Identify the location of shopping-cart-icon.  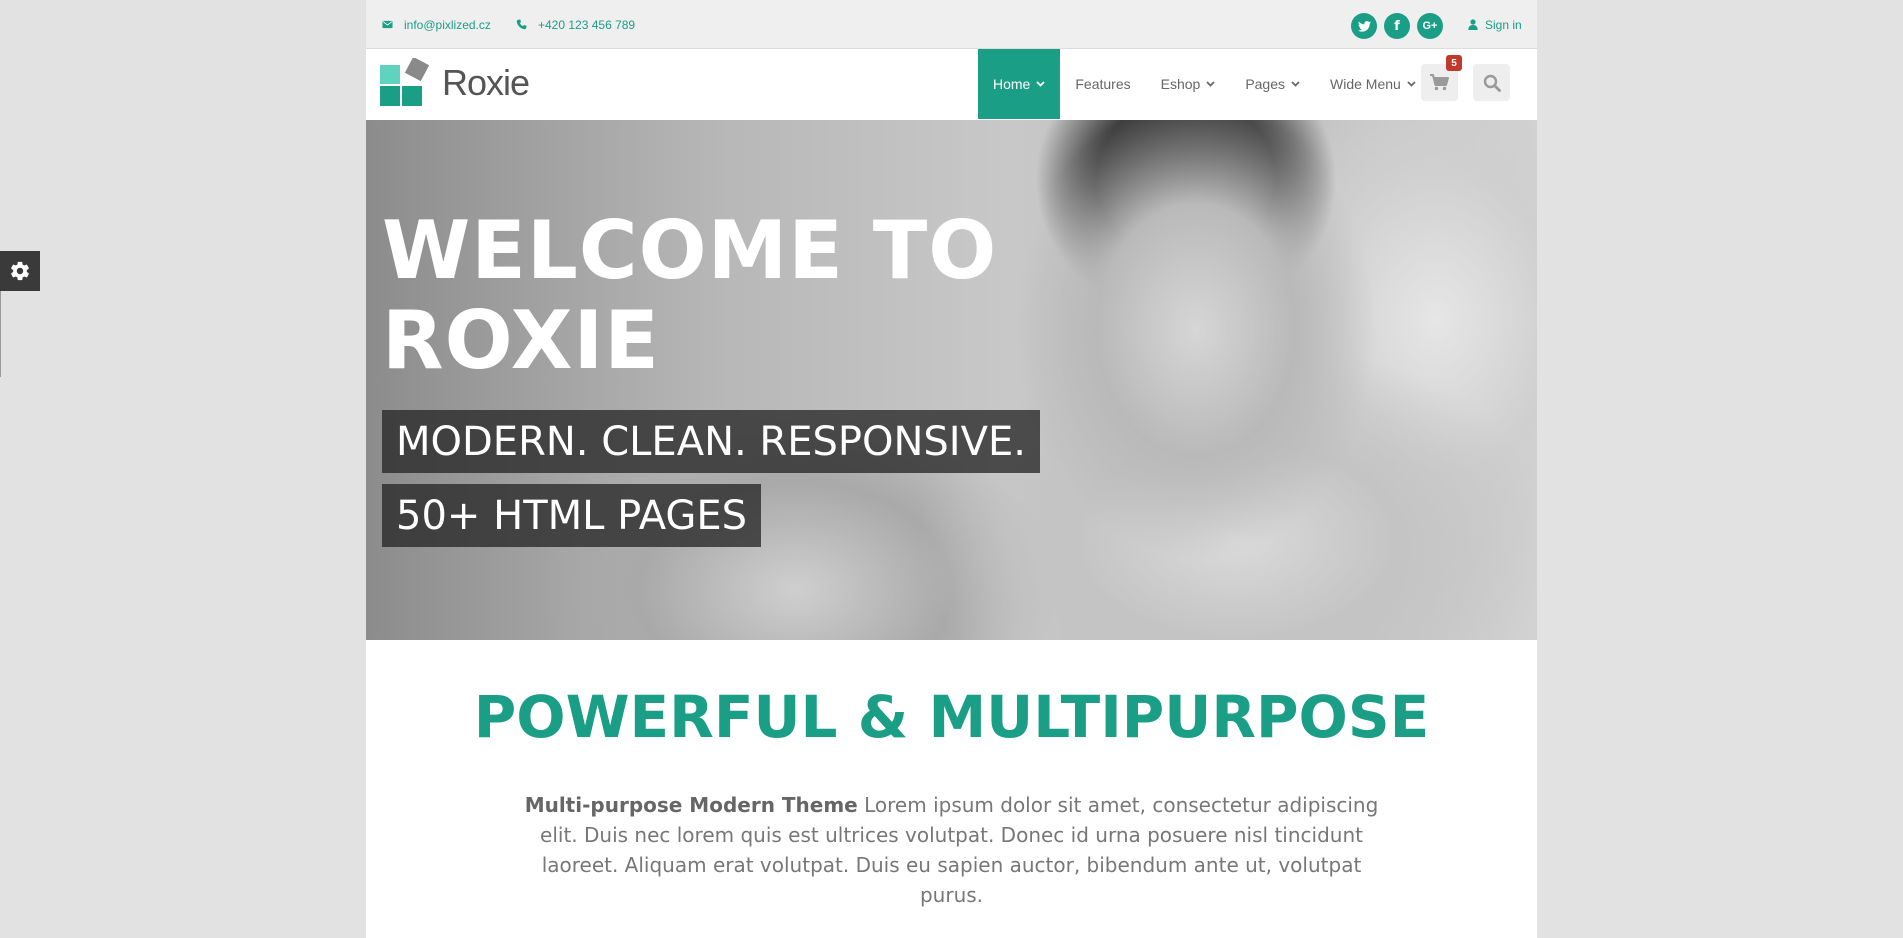
(1439, 82).